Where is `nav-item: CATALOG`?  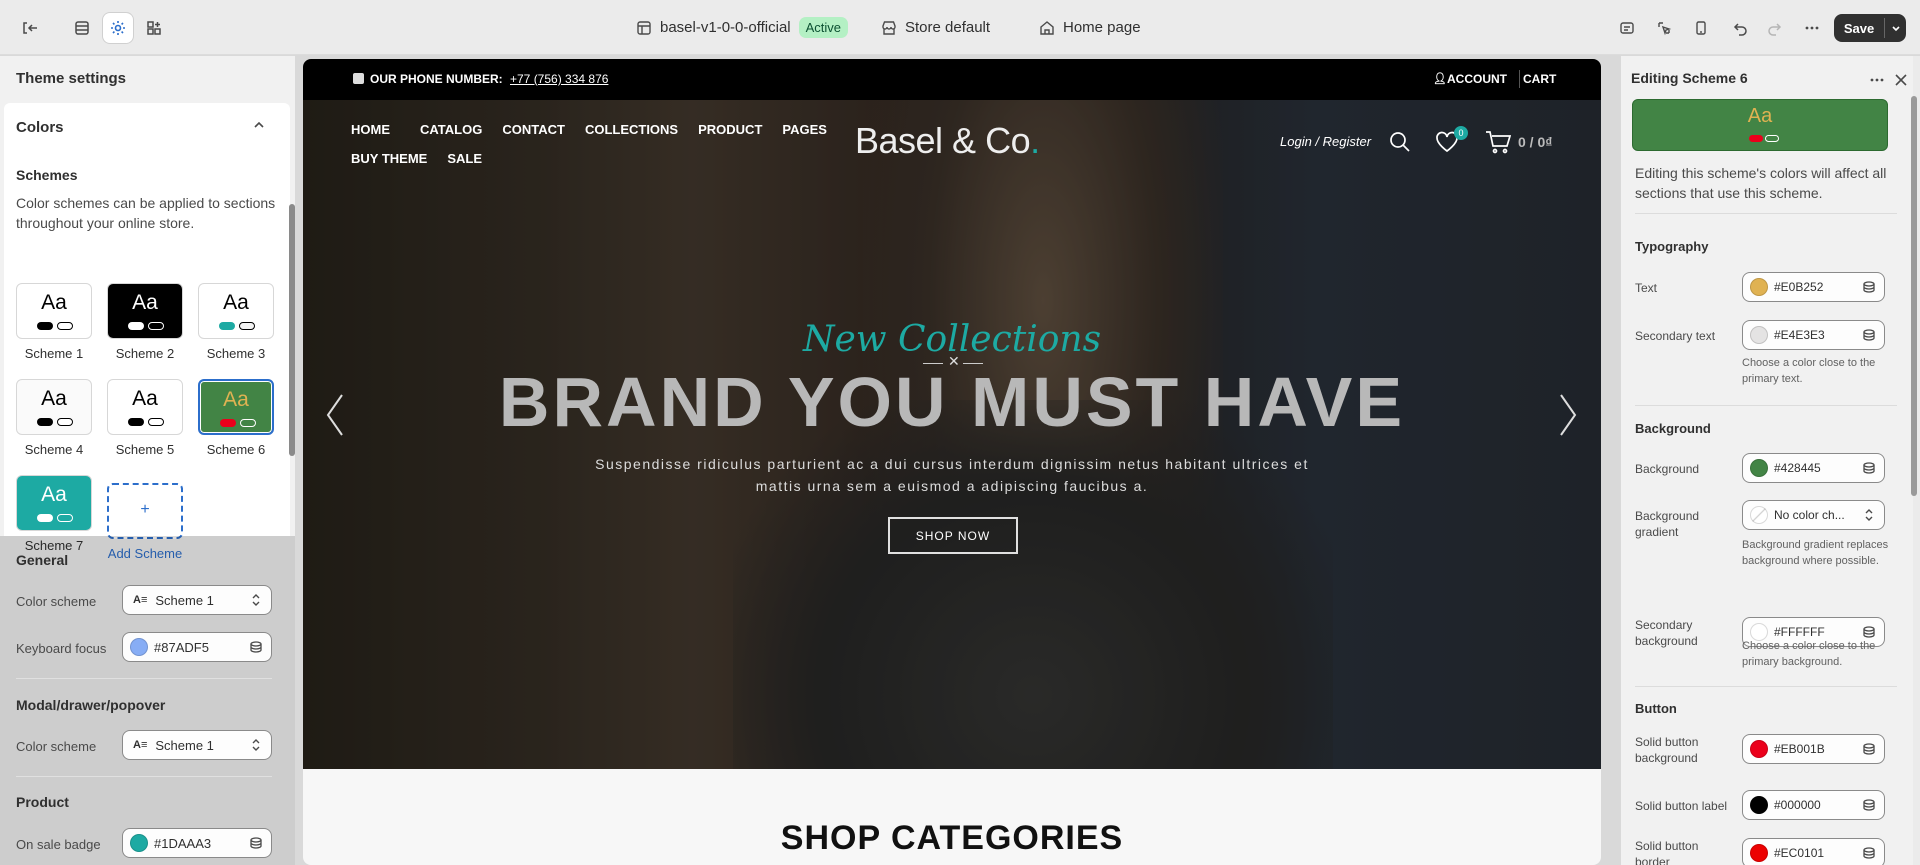
nav-item: CATALOG is located at coordinates (451, 129).